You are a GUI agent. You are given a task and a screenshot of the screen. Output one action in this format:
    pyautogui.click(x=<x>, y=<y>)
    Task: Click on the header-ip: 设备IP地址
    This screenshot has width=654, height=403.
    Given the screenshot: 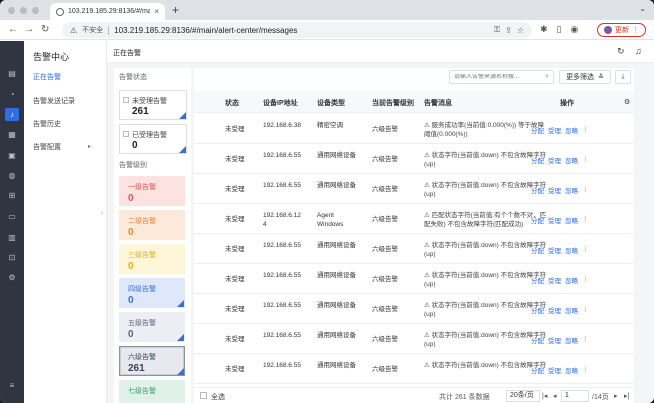 What is the action you would take?
    pyautogui.click(x=280, y=103)
    